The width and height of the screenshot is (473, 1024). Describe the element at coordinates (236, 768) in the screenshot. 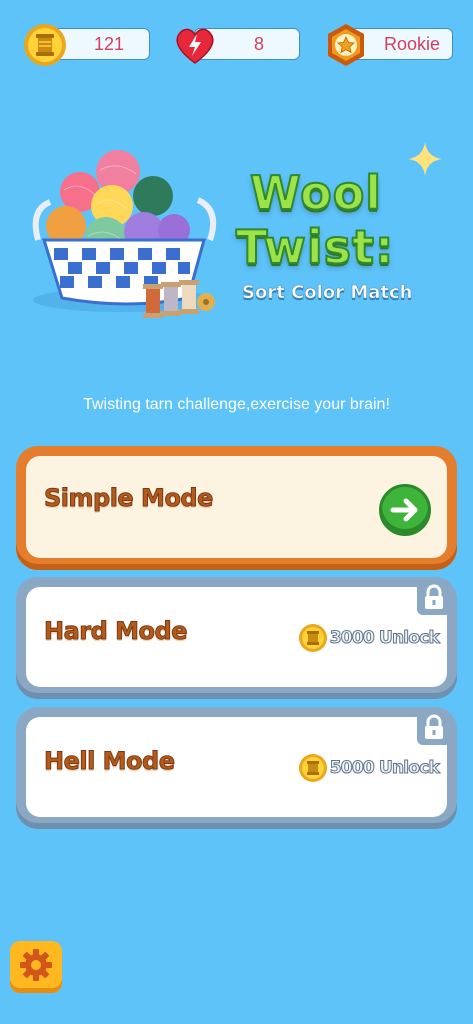

I see `hell-mode-button: Hell Mode 5000 Unlock` at that location.